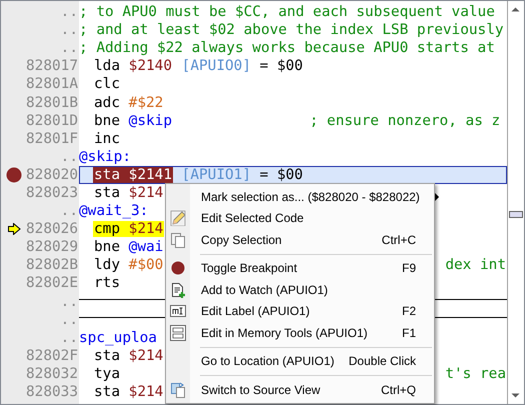 The width and height of the screenshot is (525, 405). Describe the element at coordinates (52, 229) in the screenshot. I see `line-address: 828026` at that location.